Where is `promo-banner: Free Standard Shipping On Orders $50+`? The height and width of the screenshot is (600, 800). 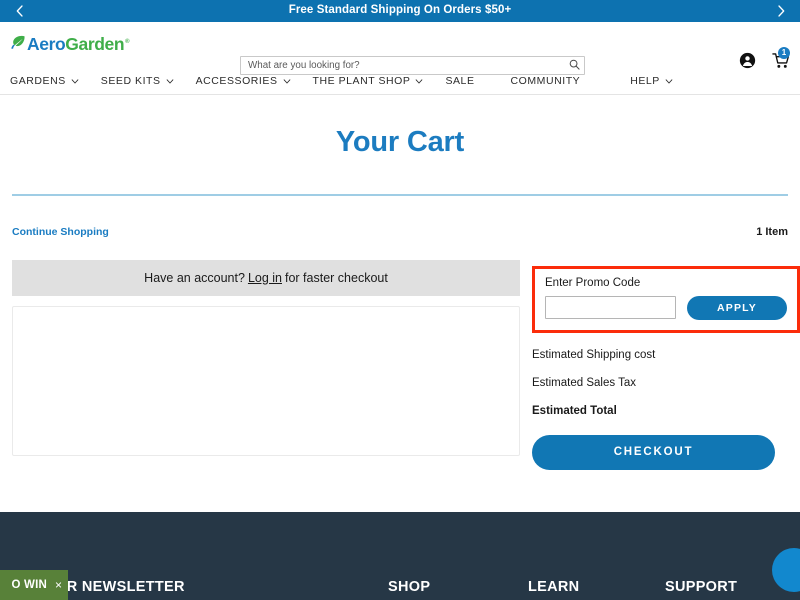
promo-banner: Free Standard Shipping On Orders $50+ is located at coordinates (400, 11).